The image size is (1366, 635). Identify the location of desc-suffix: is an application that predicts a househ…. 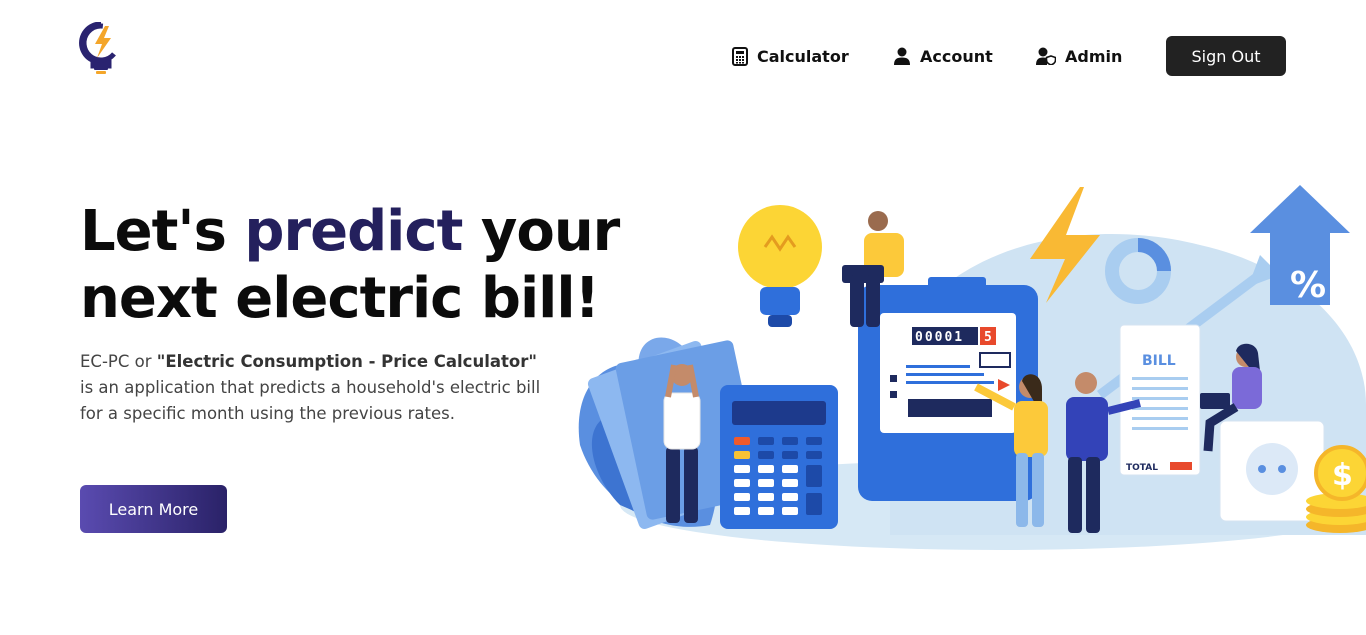
(310, 400).